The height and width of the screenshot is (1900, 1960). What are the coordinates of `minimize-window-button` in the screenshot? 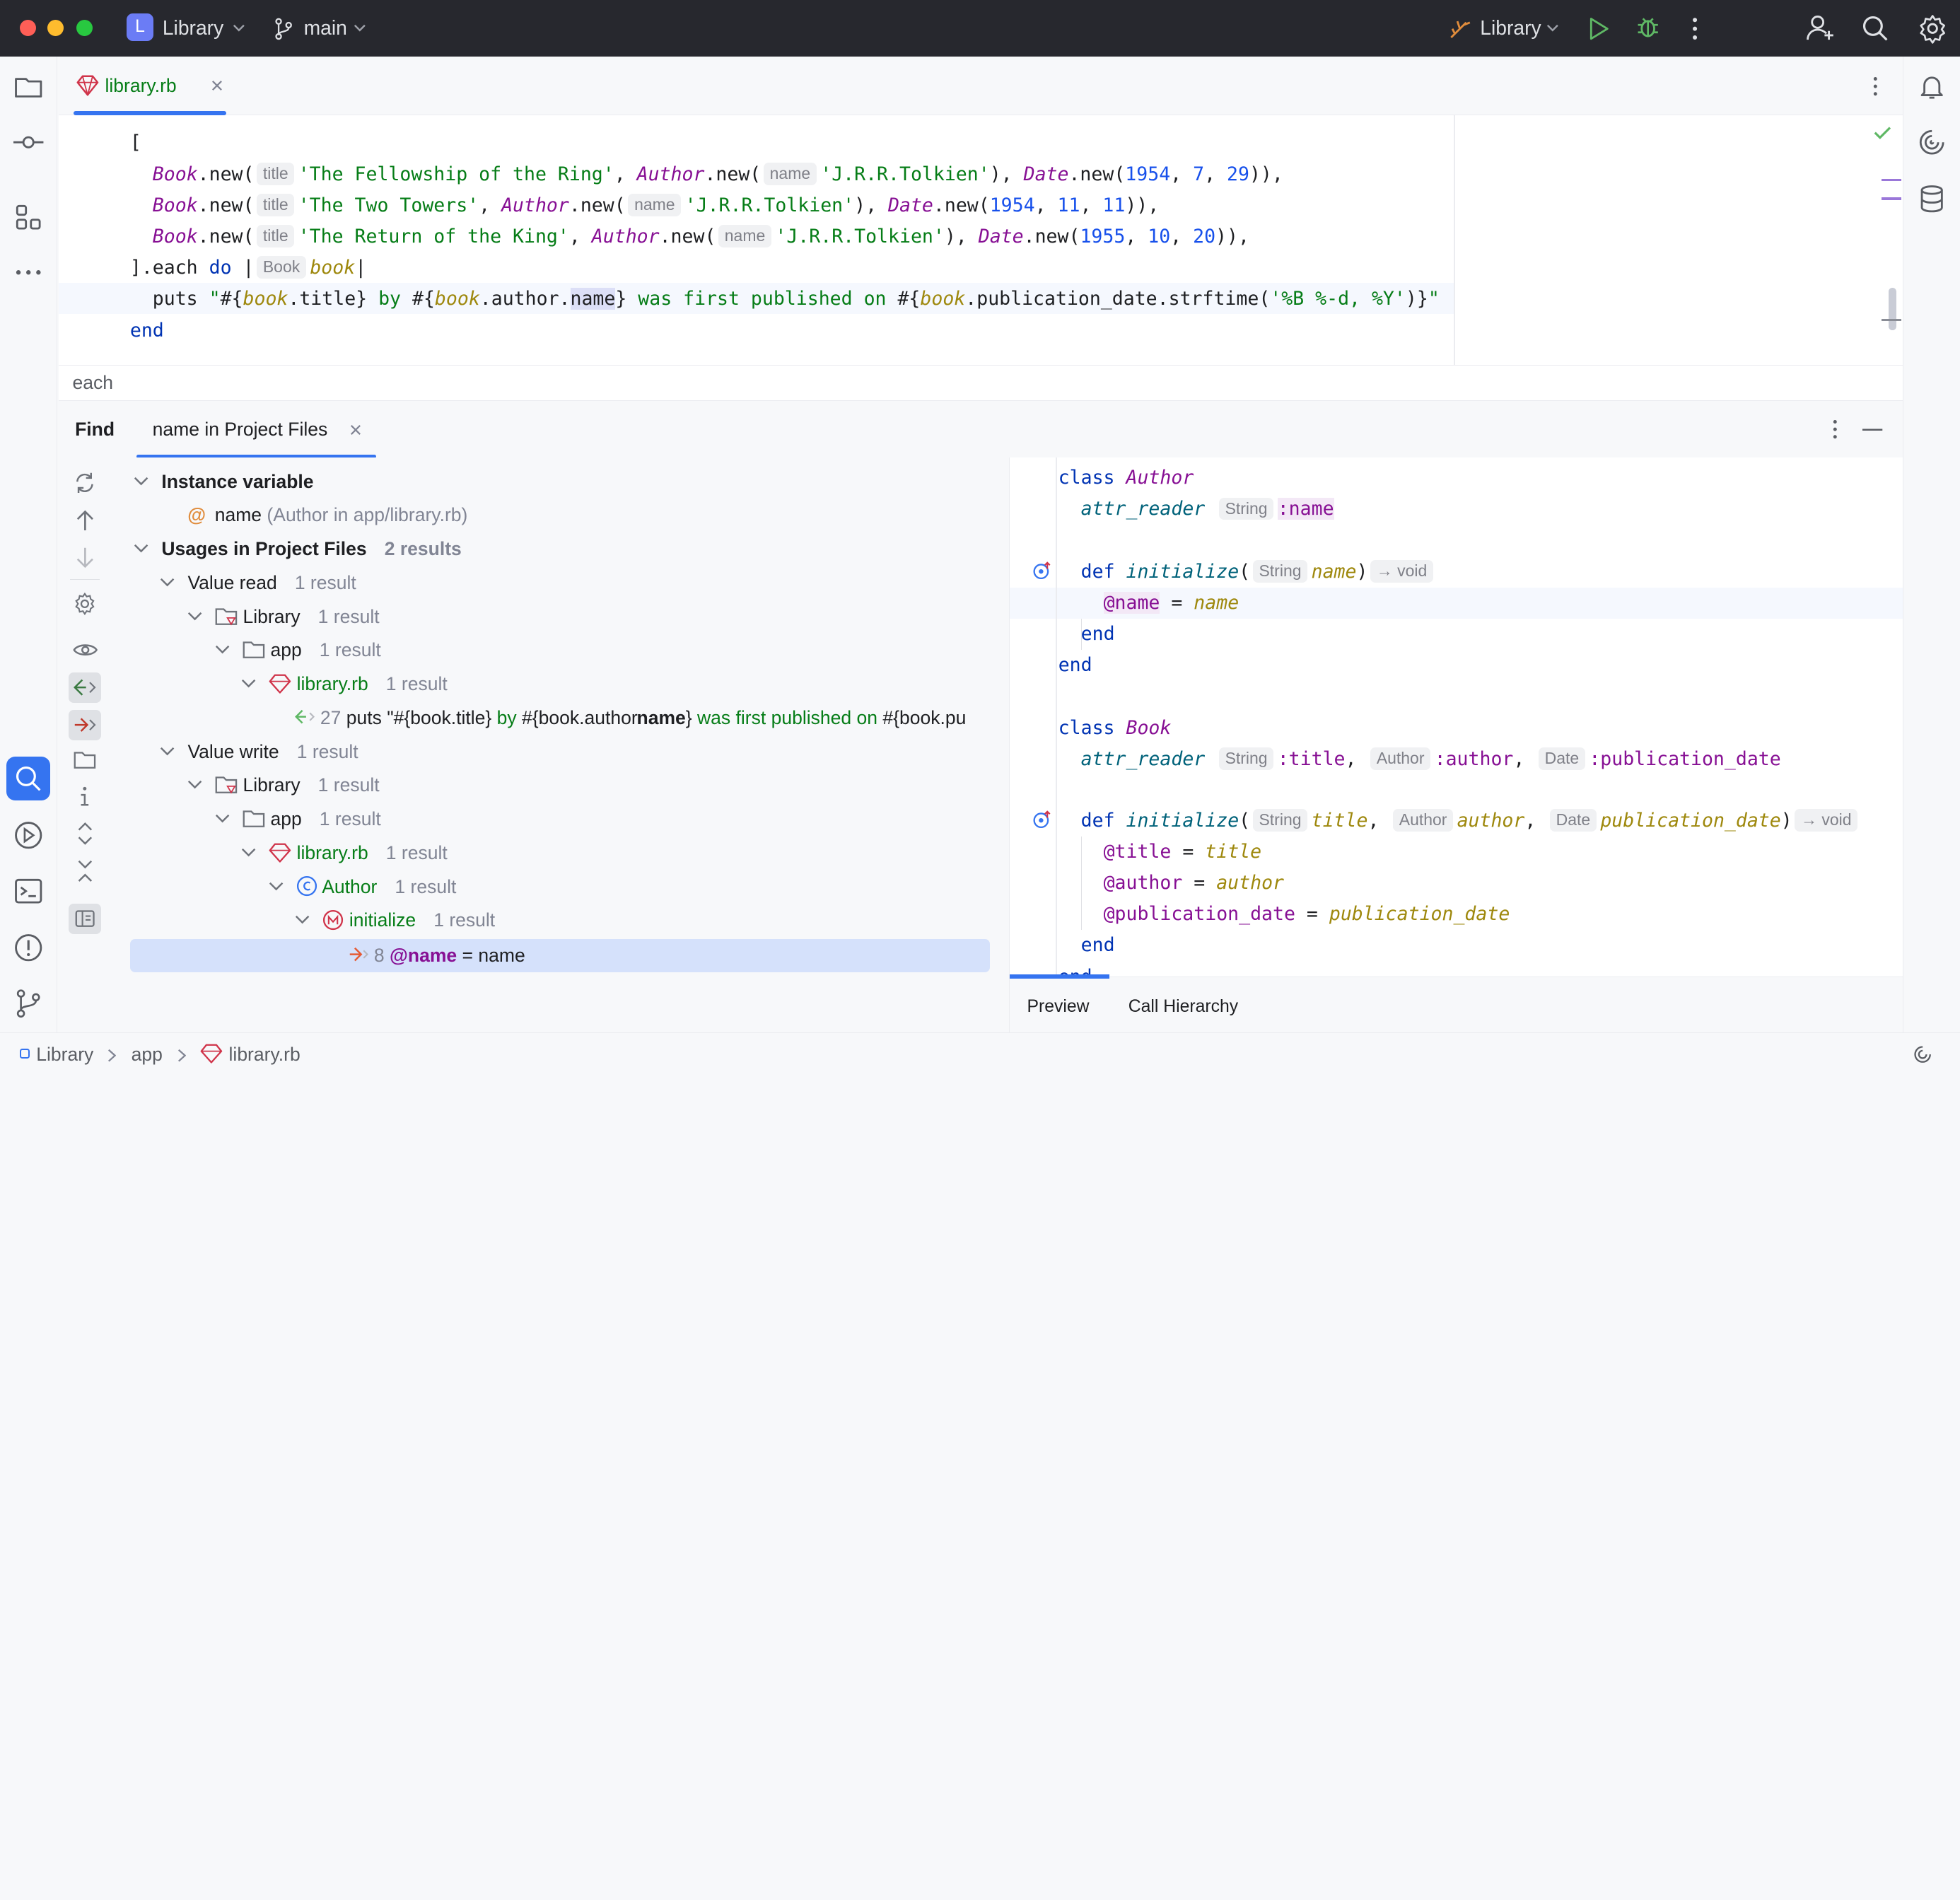 It's located at (55, 29).